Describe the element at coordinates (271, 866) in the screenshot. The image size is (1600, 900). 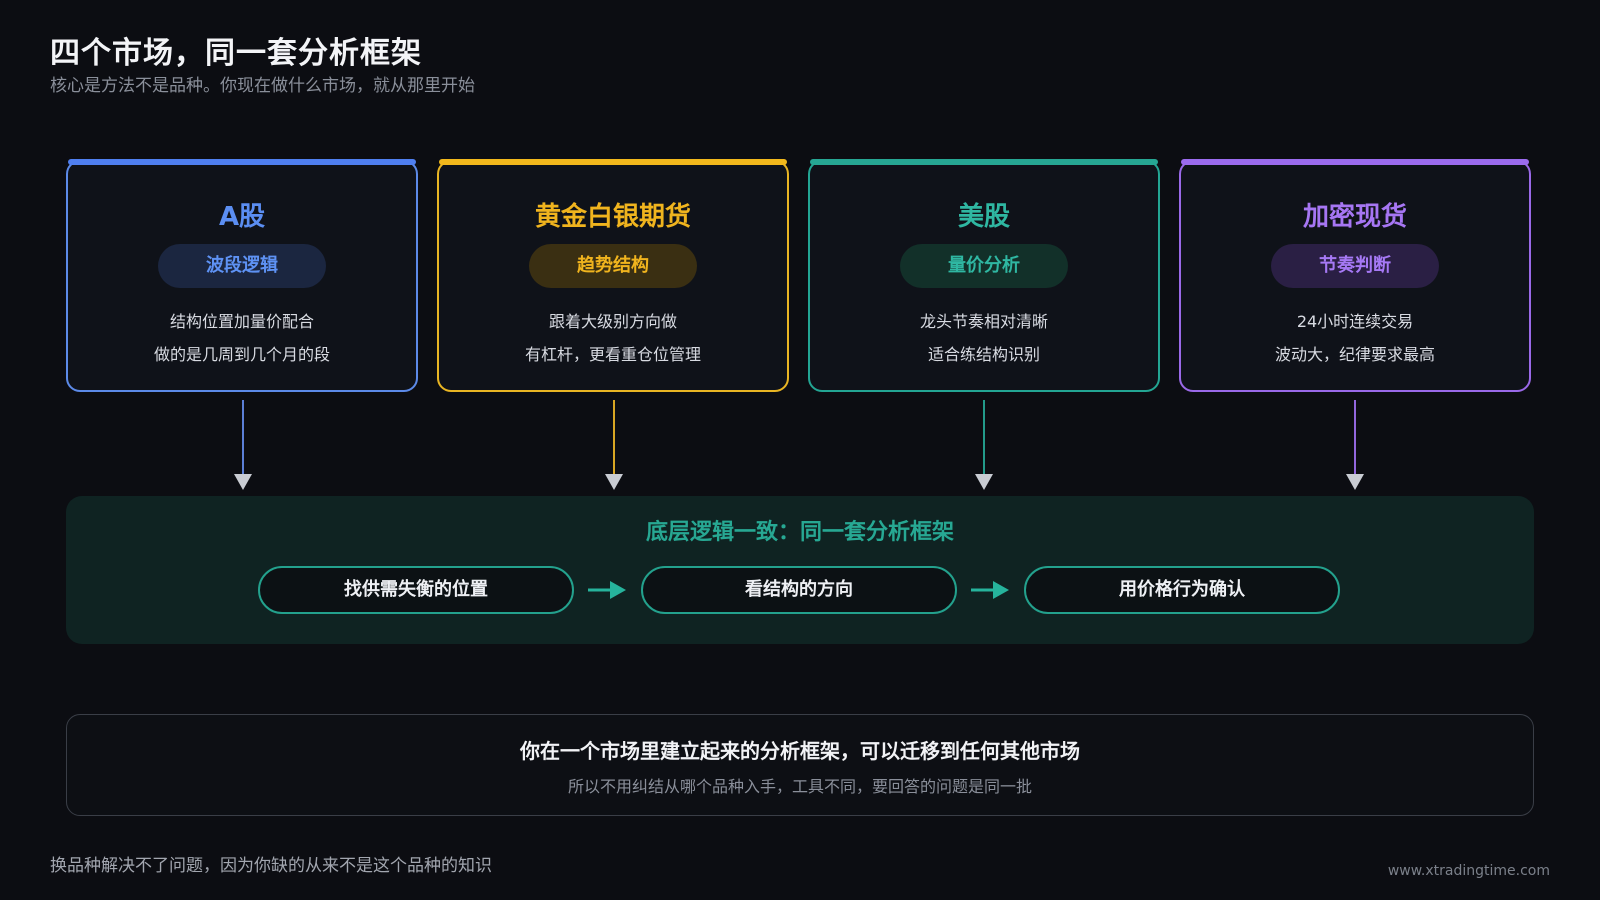
I see `footer-note: 换品种解决不了问题，因为你缺的从来不是这个品种的知识` at that location.